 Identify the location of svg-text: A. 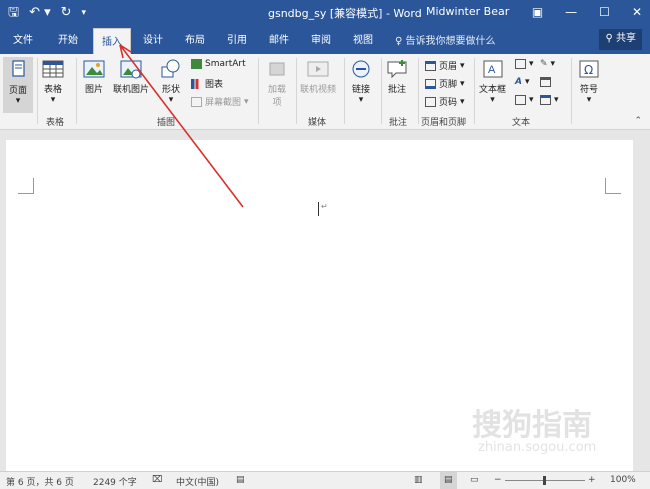
(492, 70).